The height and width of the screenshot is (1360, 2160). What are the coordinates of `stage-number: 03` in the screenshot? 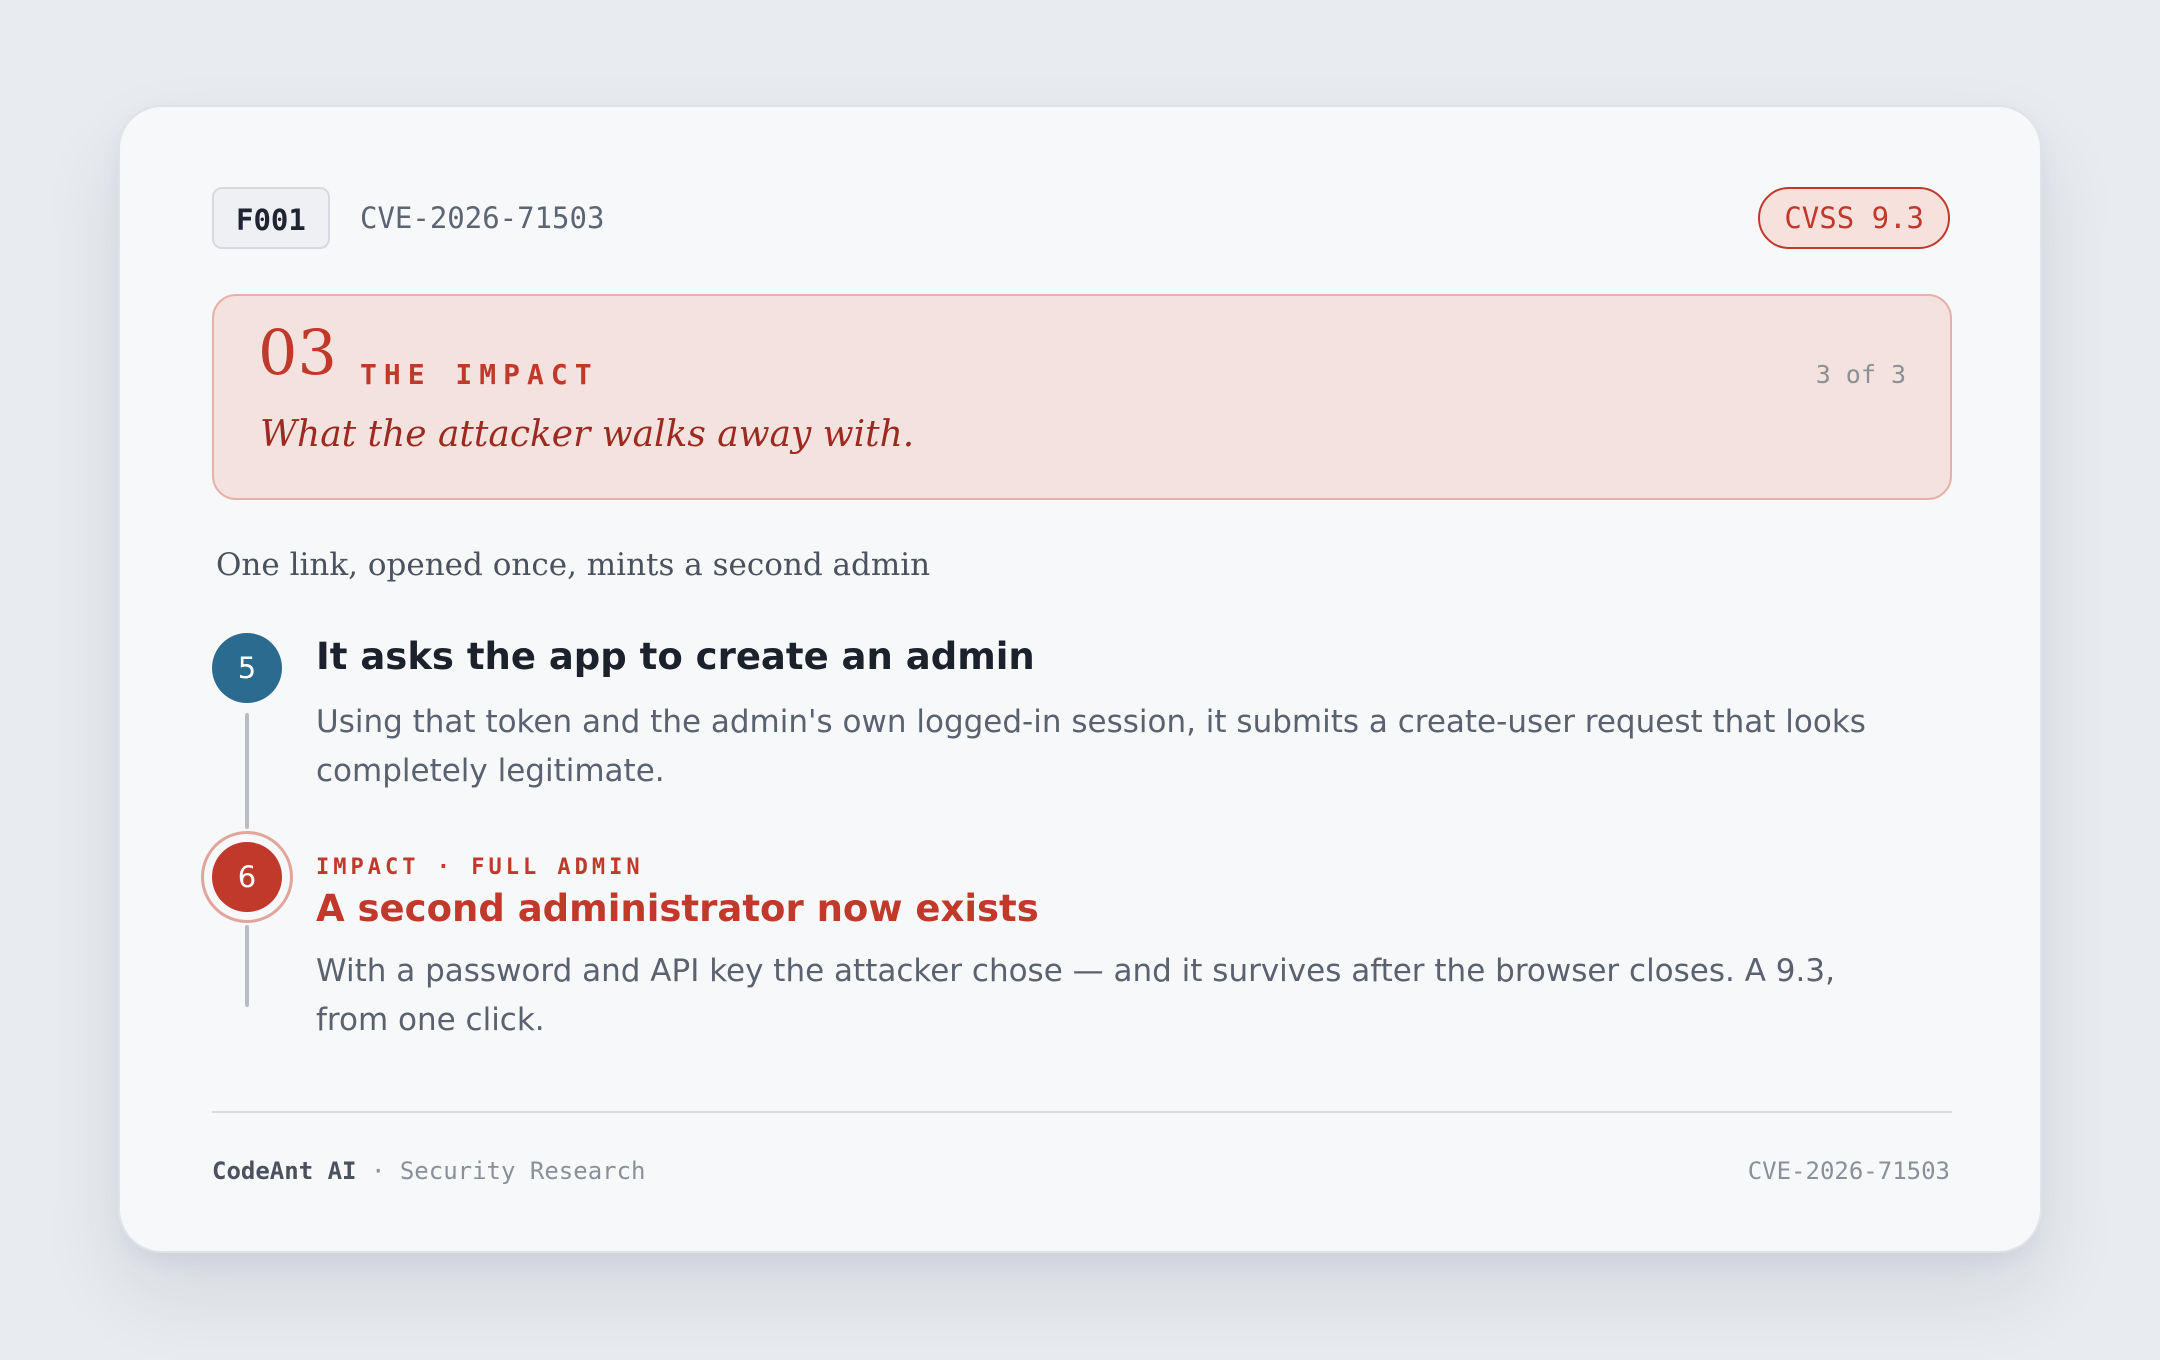 It's located at (297, 352).